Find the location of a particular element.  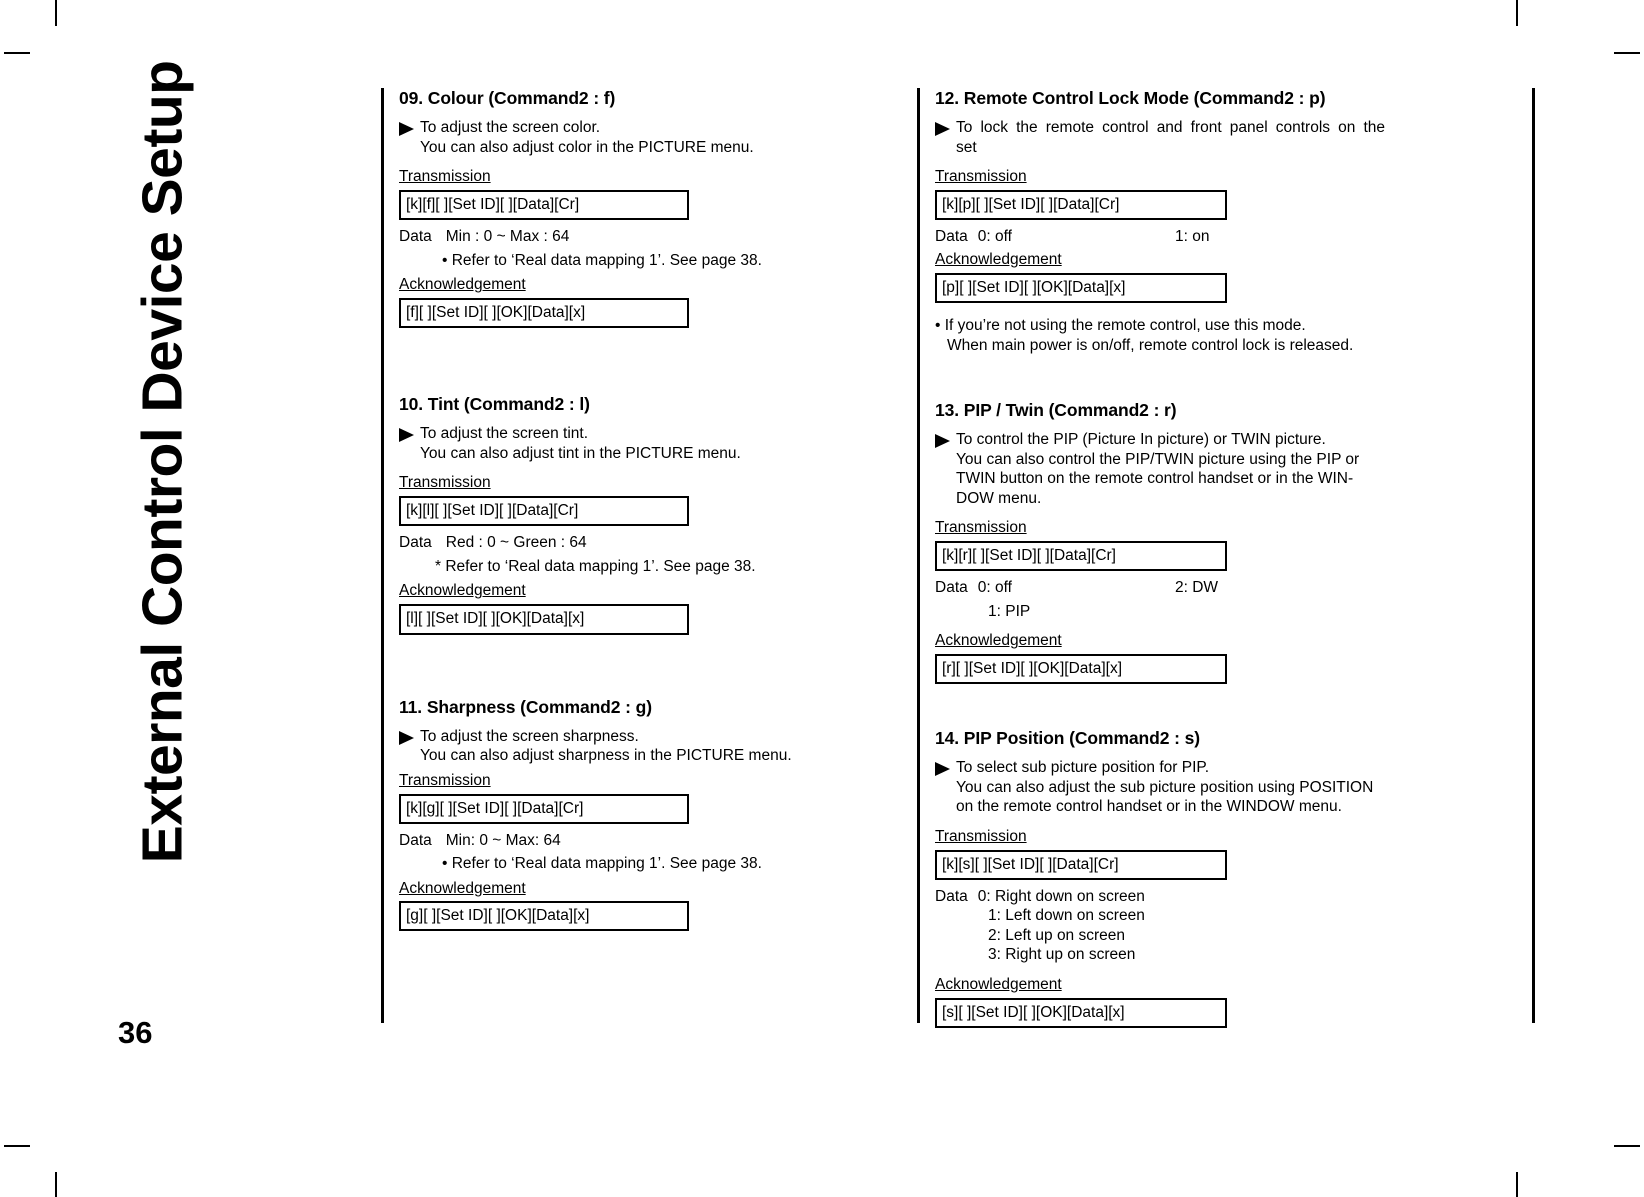

transmission-code-box: [k][s][ ][Set ID][ ][Data][Cr] is located at coordinates (1081, 864).